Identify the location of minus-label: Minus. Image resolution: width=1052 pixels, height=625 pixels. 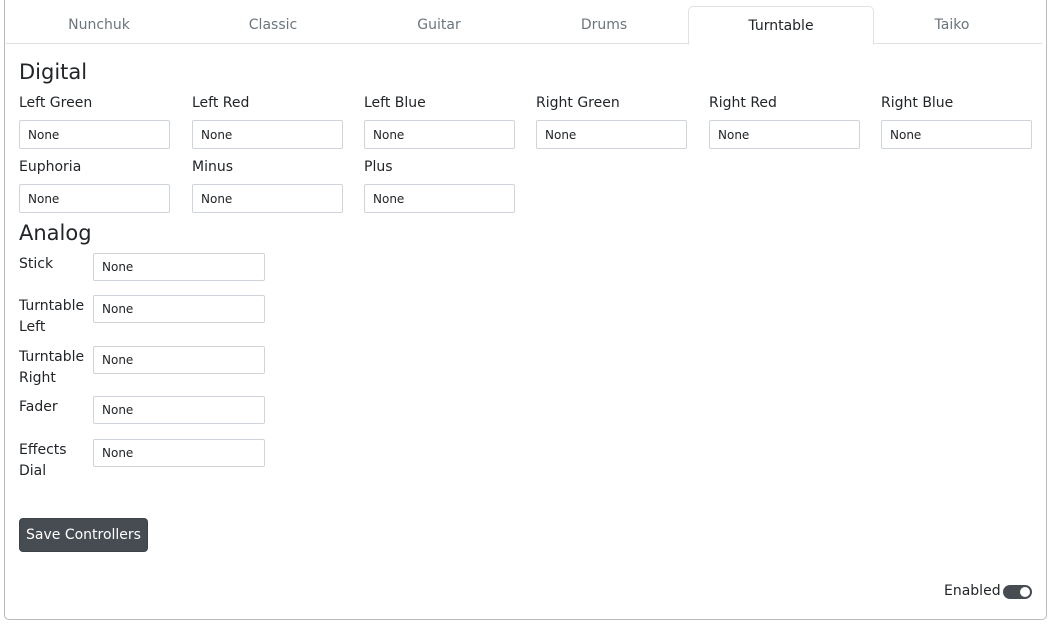
(213, 167).